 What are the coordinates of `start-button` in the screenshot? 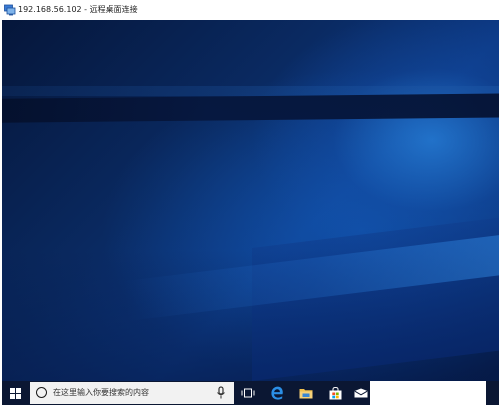 It's located at (15, 393).